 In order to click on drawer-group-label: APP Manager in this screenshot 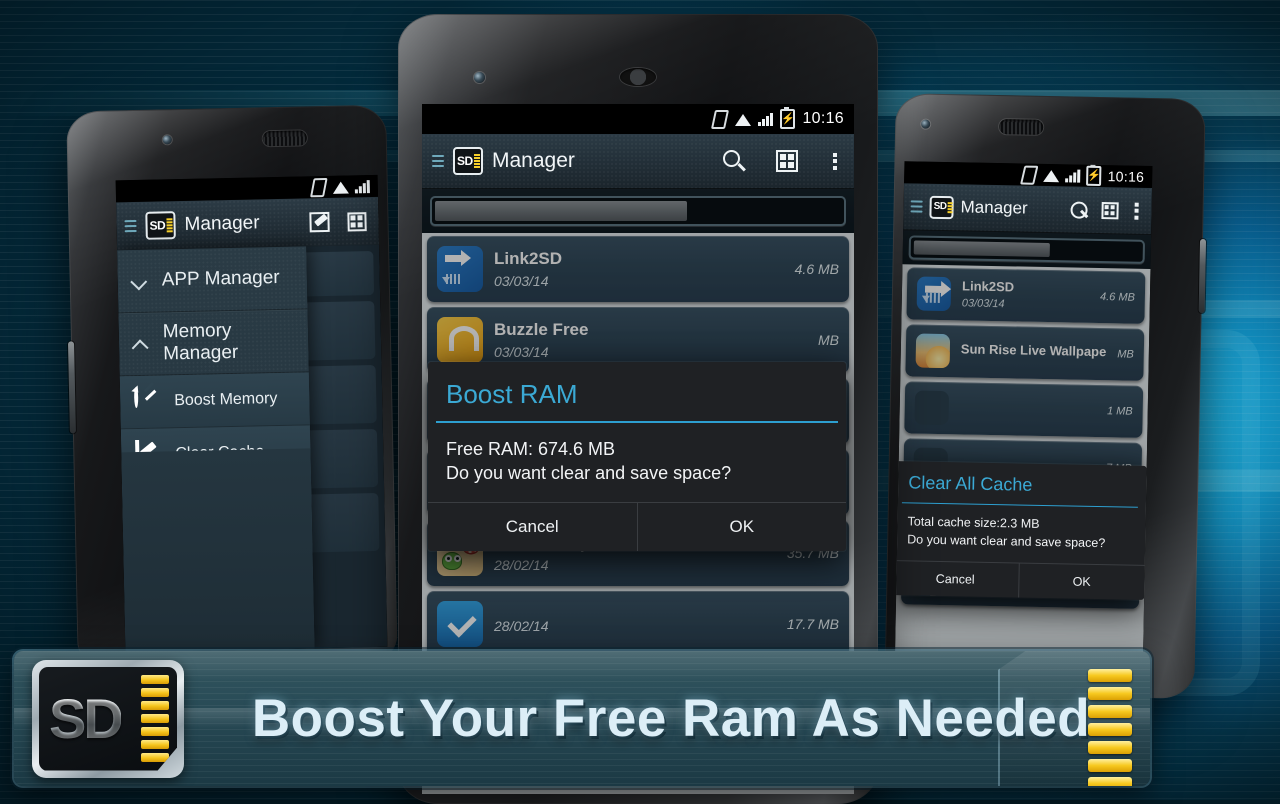, I will do `click(221, 279)`.